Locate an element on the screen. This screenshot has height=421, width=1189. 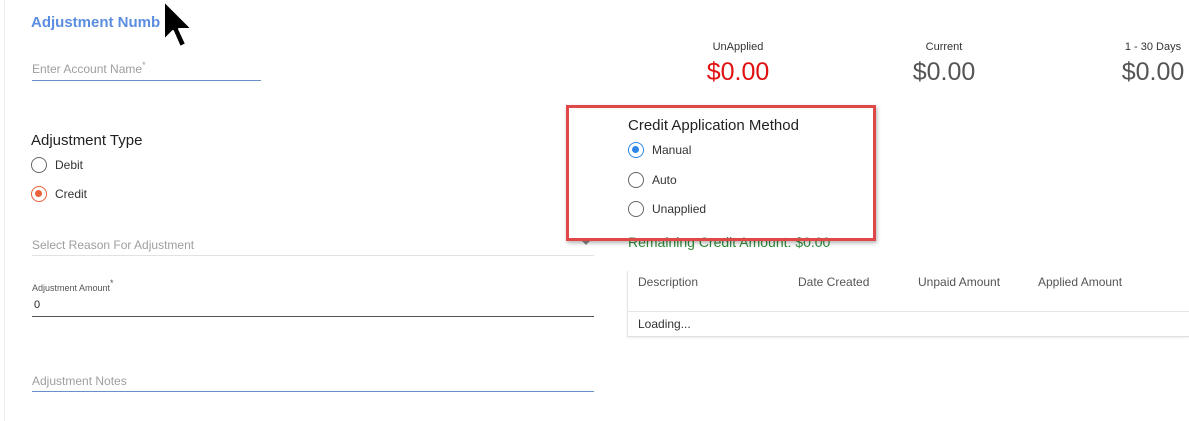
radio-manual: Manual is located at coordinates (659, 150).